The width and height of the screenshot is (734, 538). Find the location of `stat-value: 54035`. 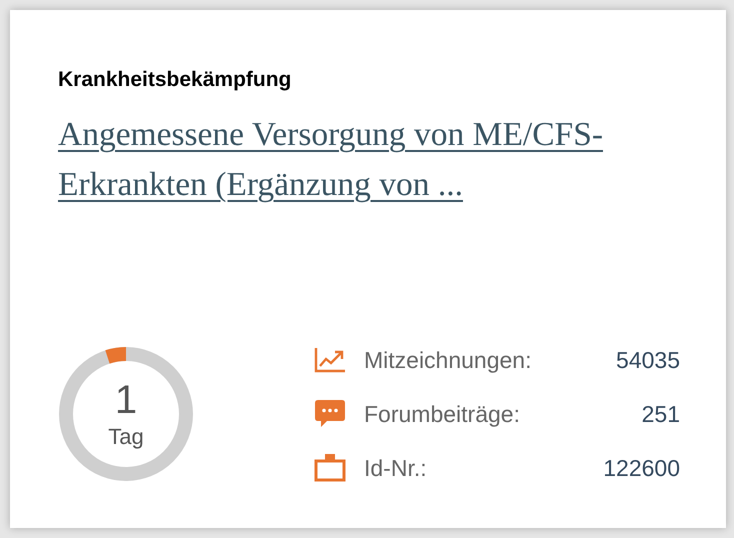

stat-value: 54035 is located at coordinates (648, 360).